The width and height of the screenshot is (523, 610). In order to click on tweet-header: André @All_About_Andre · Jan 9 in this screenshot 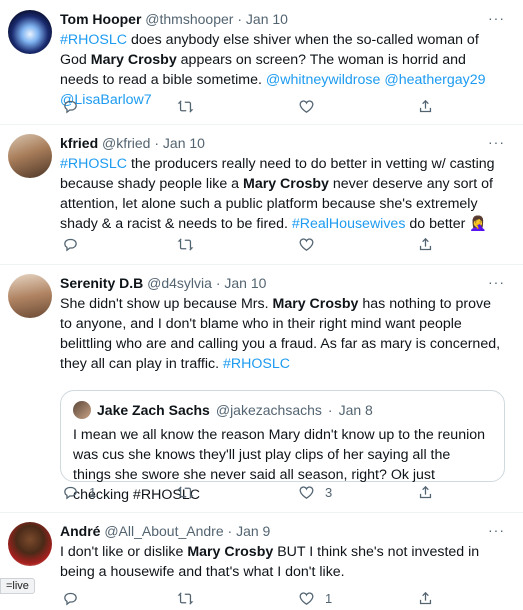, I will do `click(282, 531)`.